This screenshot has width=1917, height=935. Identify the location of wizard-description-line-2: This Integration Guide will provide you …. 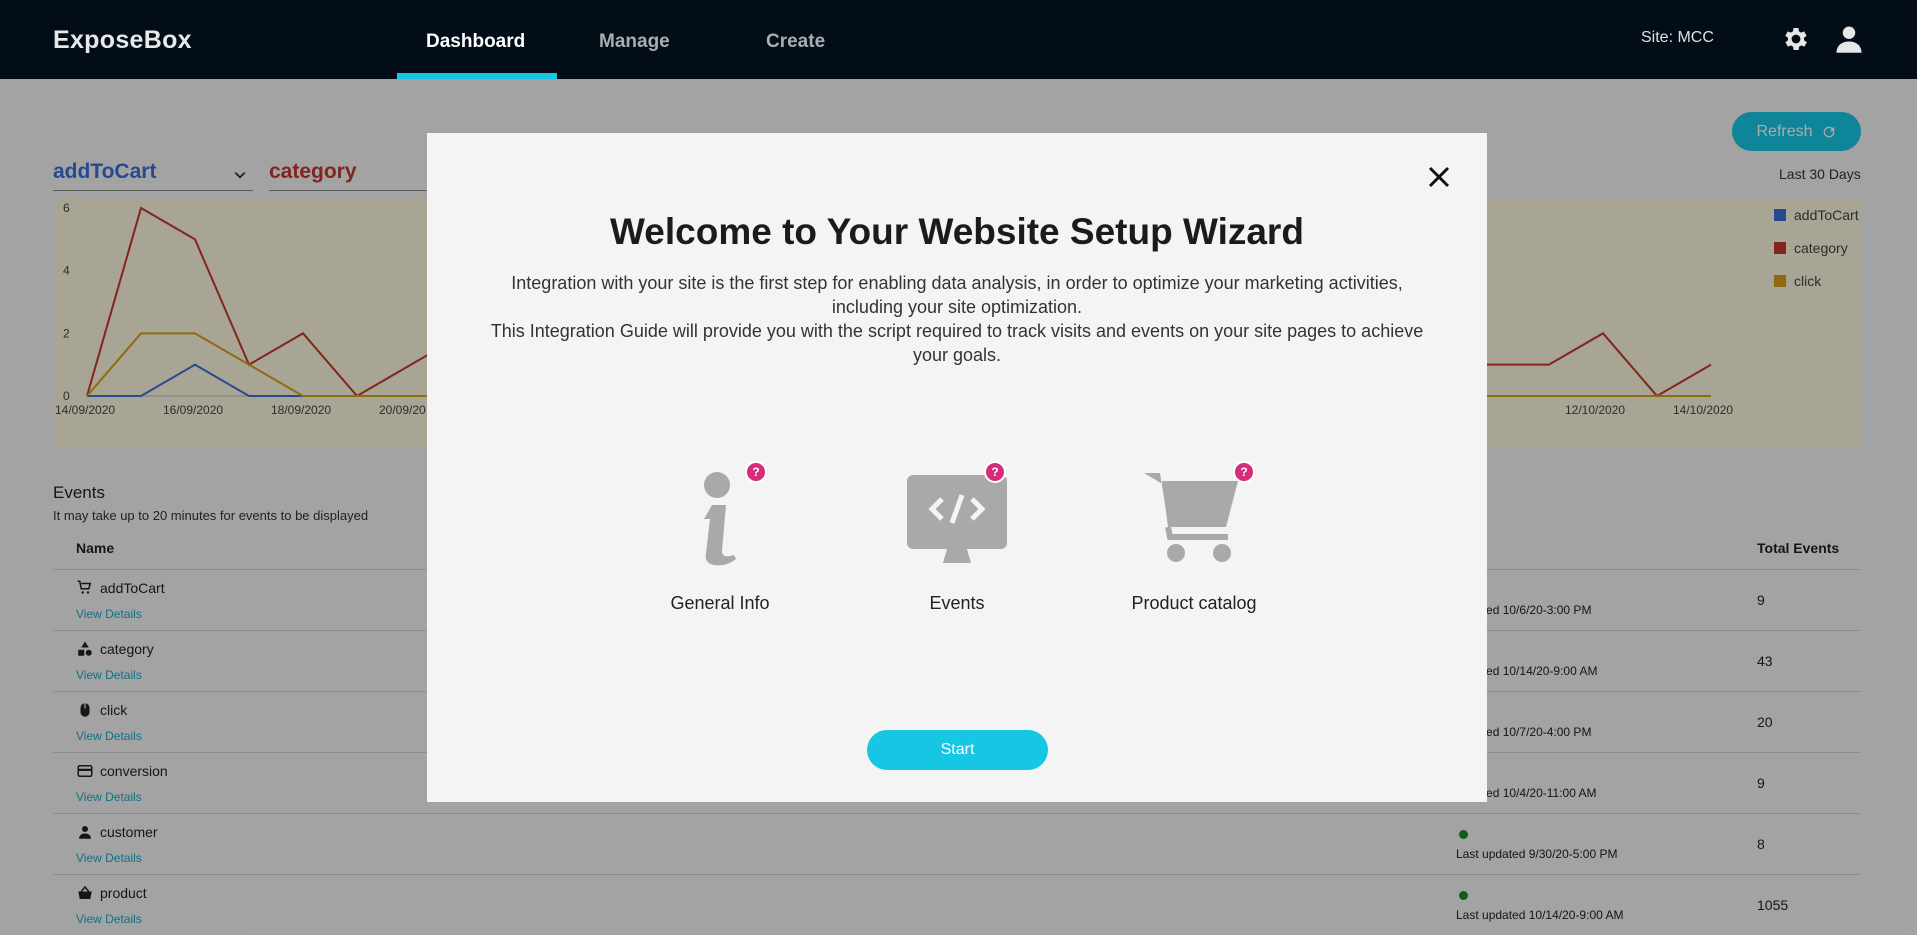
(957, 343).